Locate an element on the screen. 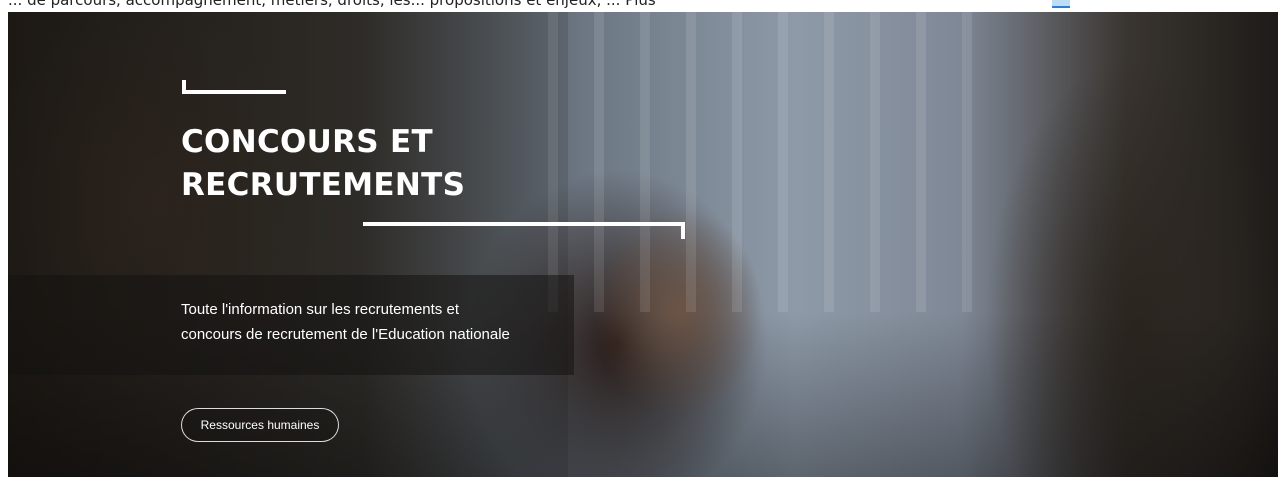 The image size is (1278, 477). decorative-bracket-tick-bottom is located at coordinates (683, 230).